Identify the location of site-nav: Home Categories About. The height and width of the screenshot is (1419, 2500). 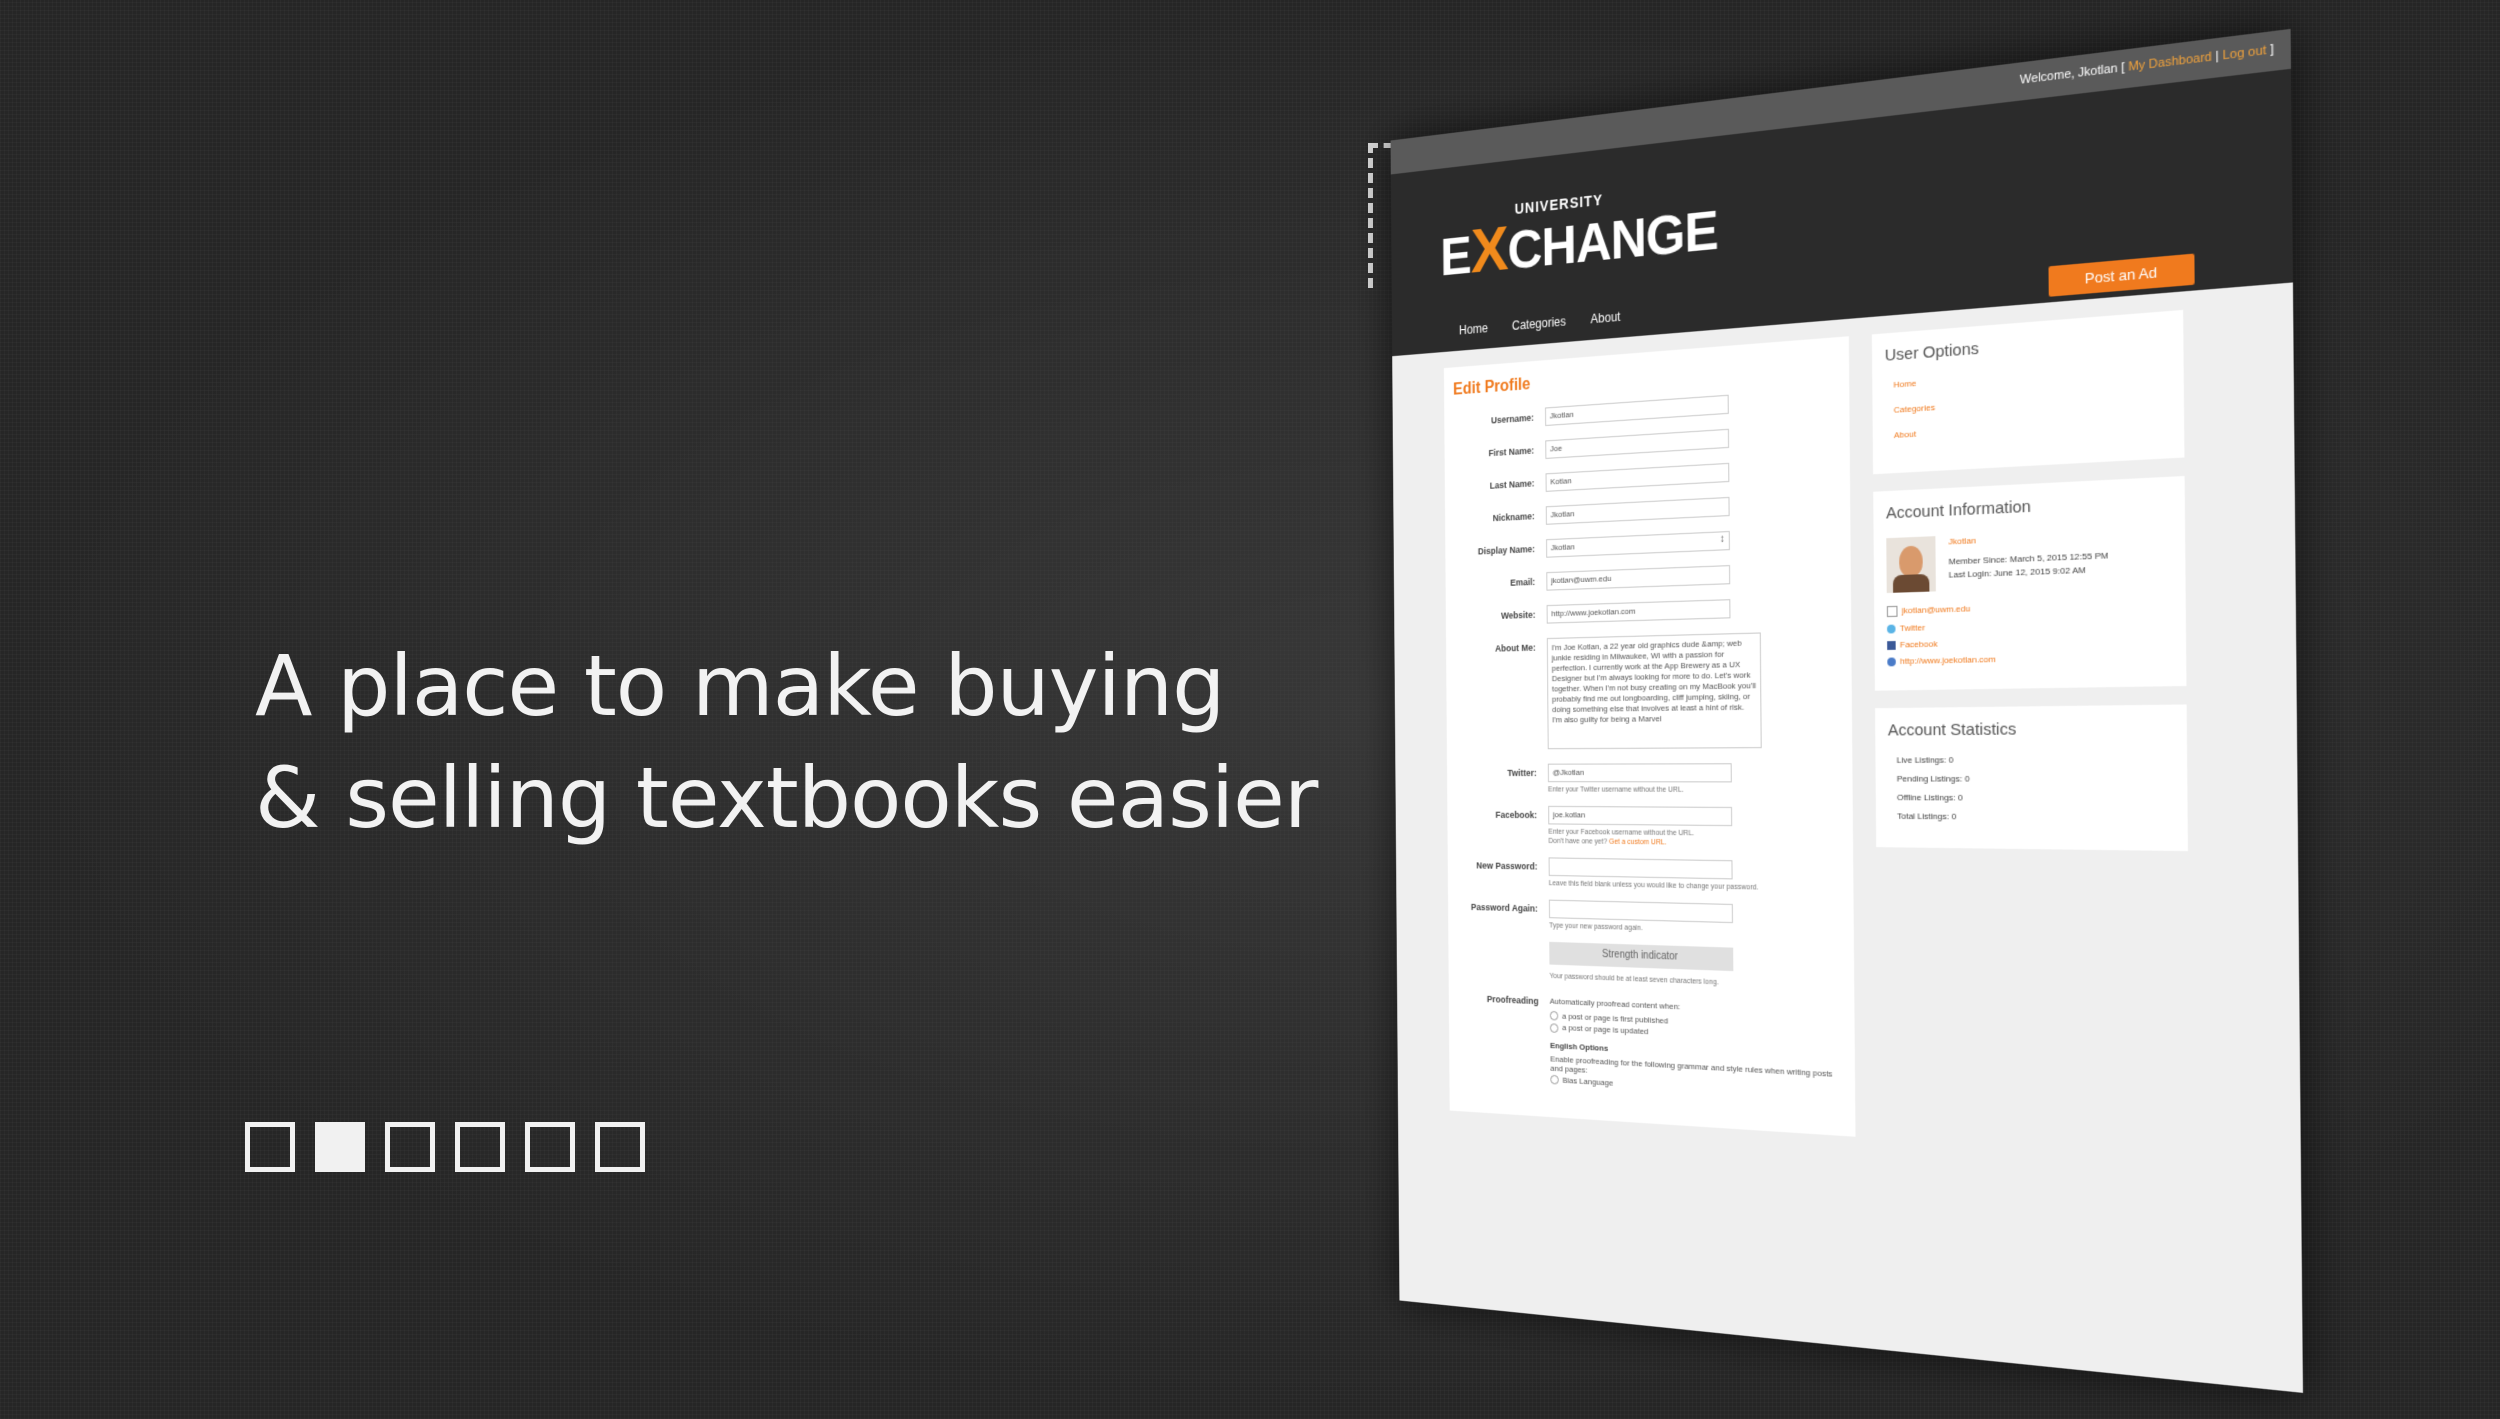
(1540, 323).